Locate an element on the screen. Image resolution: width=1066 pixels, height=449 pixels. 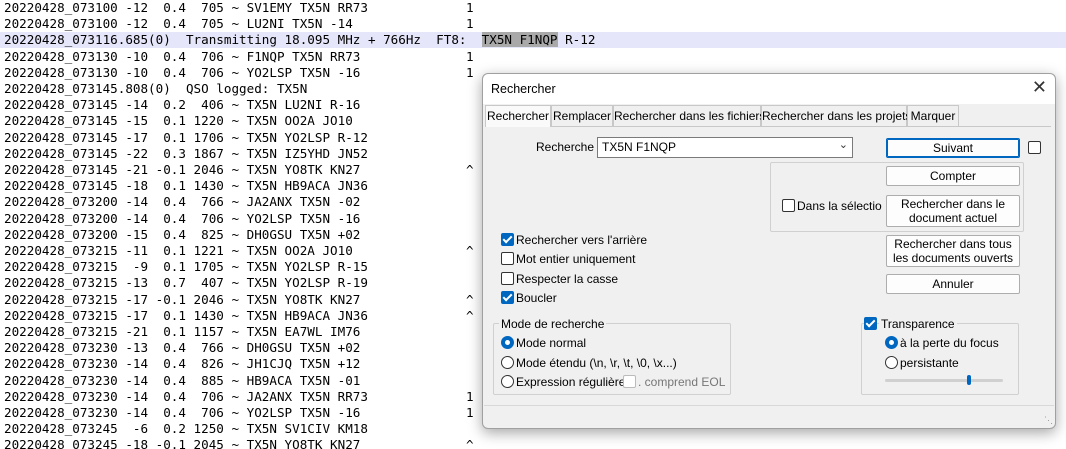
wrap-label: Boucler is located at coordinates (536, 298).